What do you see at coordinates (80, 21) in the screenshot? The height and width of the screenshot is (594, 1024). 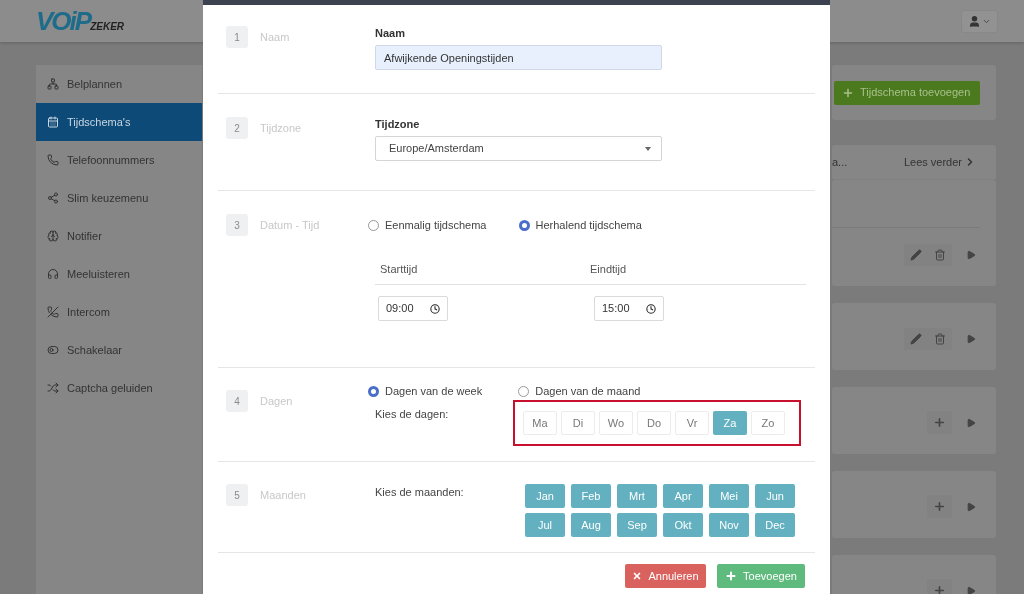 I see `logo: VOiPZEKER` at bounding box center [80, 21].